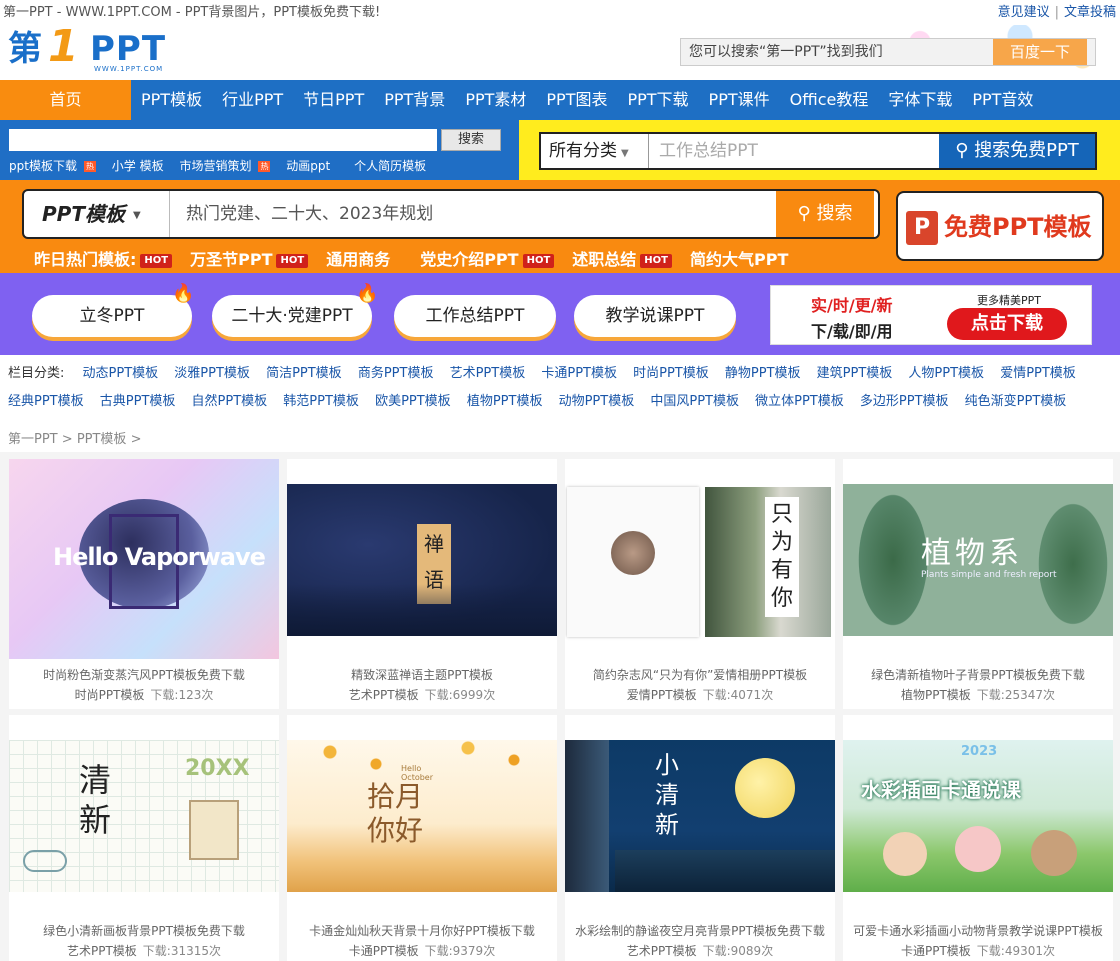  I want to click on category-link: 人物PPT模板, so click(946, 373).